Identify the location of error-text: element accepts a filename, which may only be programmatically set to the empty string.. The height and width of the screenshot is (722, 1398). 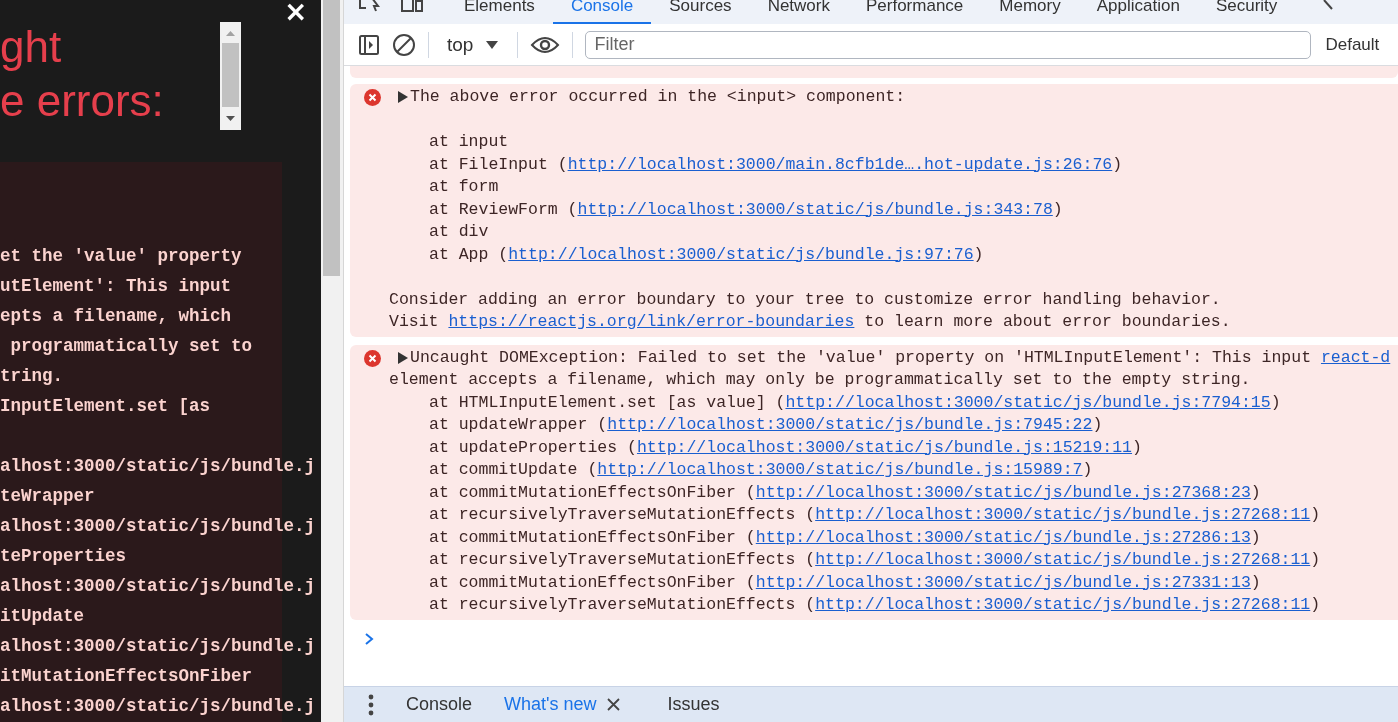
(820, 380).